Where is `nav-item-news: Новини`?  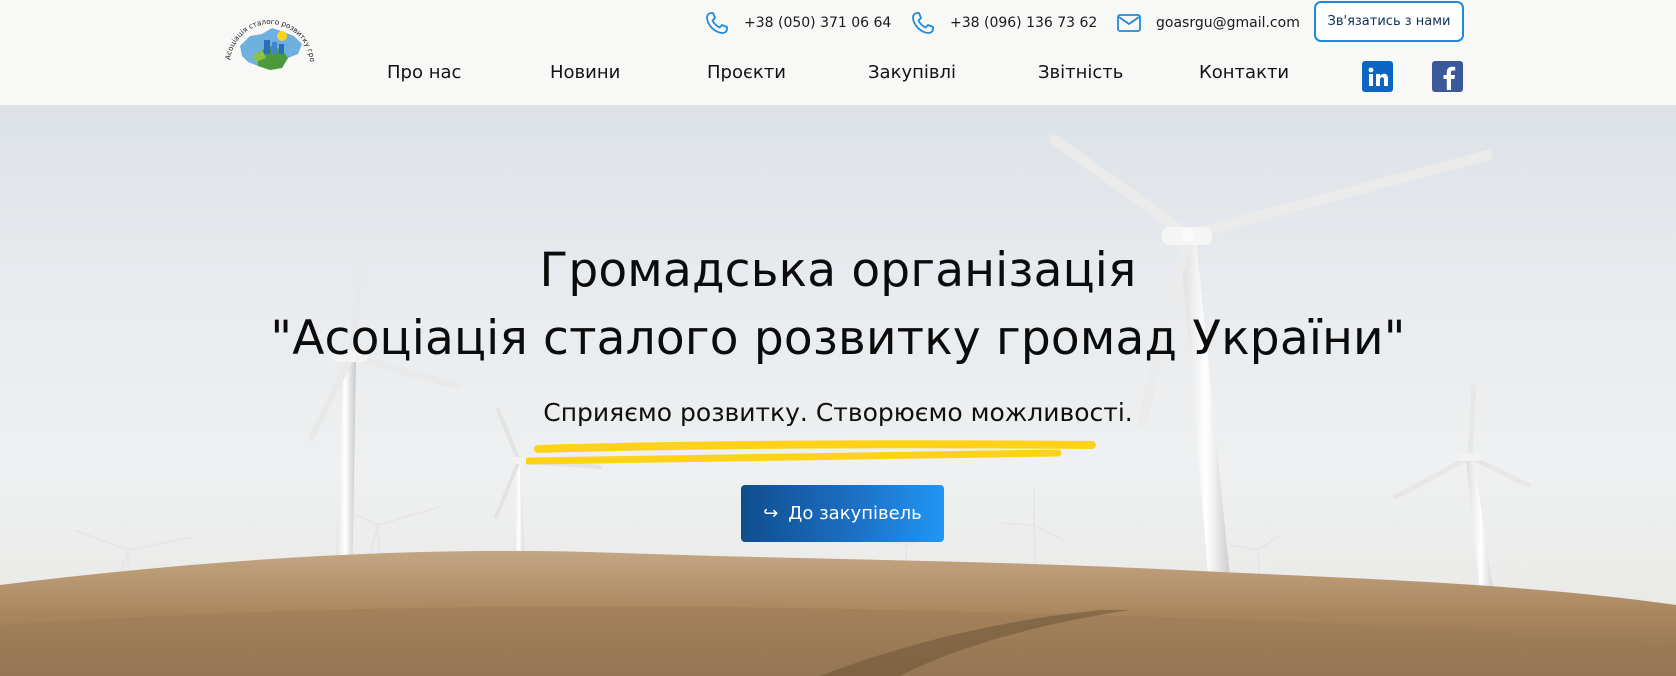
nav-item-news: Новини is located at coordinates (585, 72).